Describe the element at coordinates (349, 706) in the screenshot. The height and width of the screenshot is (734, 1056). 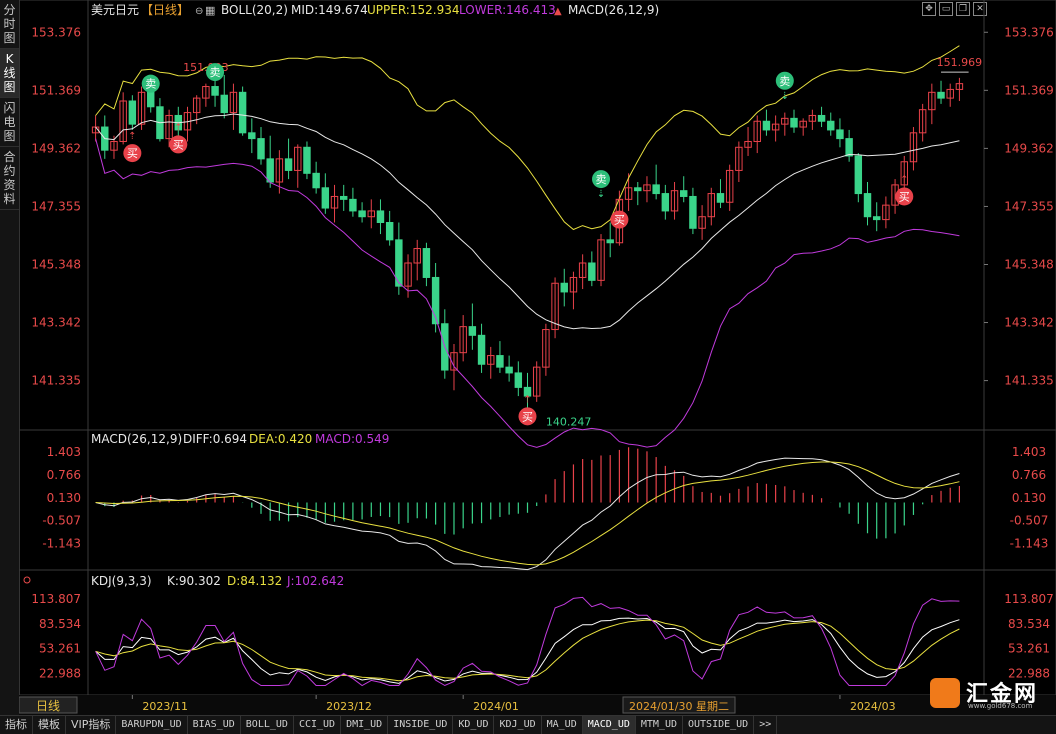
I see `date-label: 2023/12` at that location.